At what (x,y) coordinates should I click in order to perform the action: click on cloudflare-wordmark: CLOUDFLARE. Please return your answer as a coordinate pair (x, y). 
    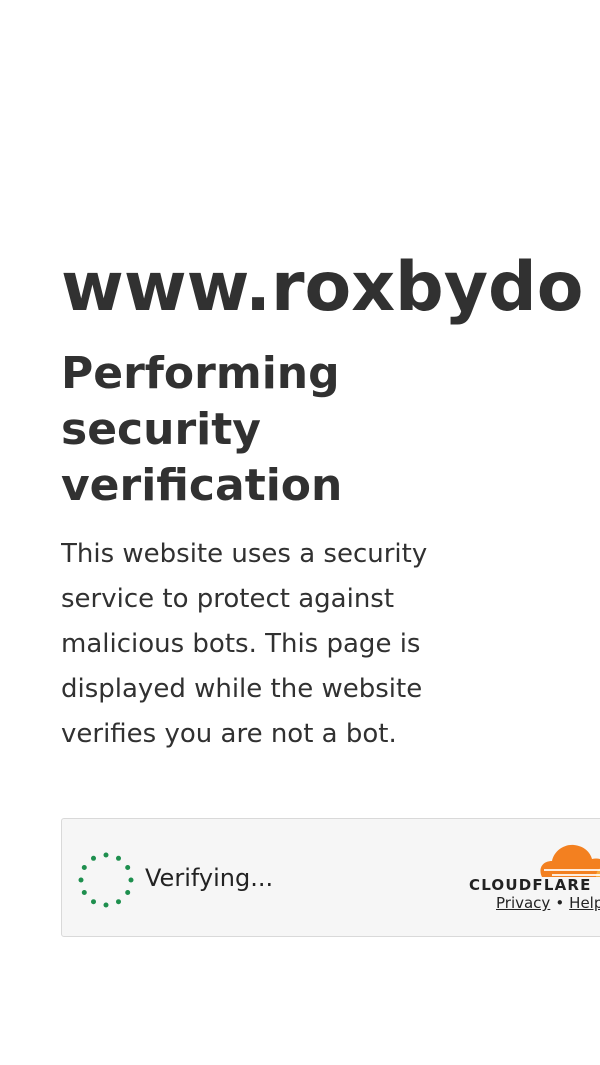
    Looking at the image, I should click on (530, 883).